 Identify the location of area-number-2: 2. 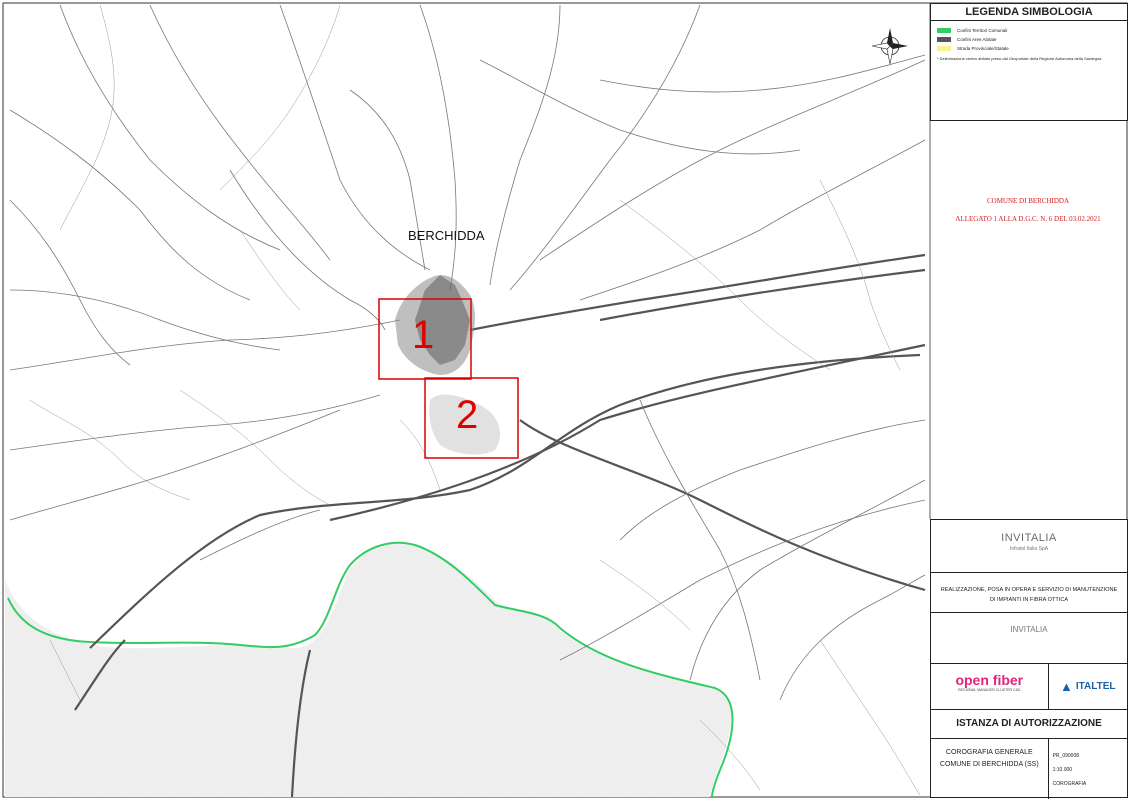
(467, 415).